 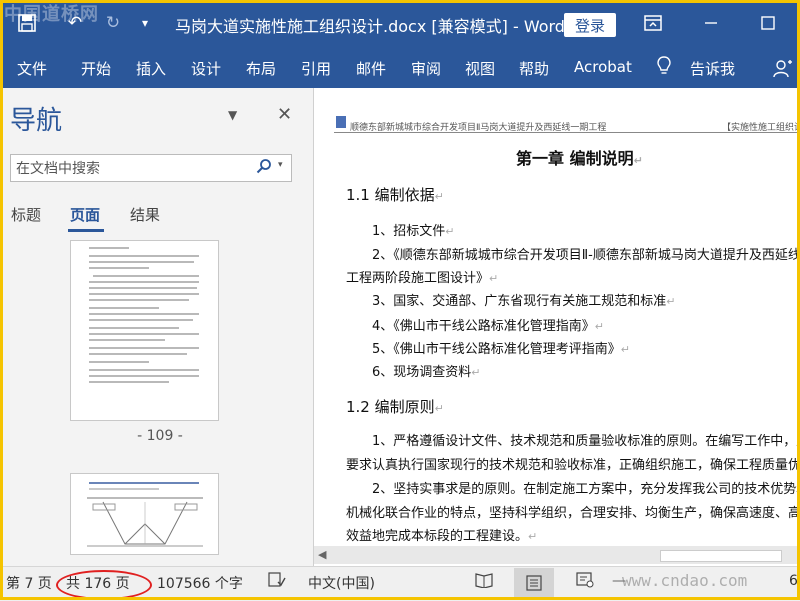 What do you see at coordinates (793, 581) in the screenshot?
I see `zoom-level-fragment: 6` at bounding box center [793, 581].